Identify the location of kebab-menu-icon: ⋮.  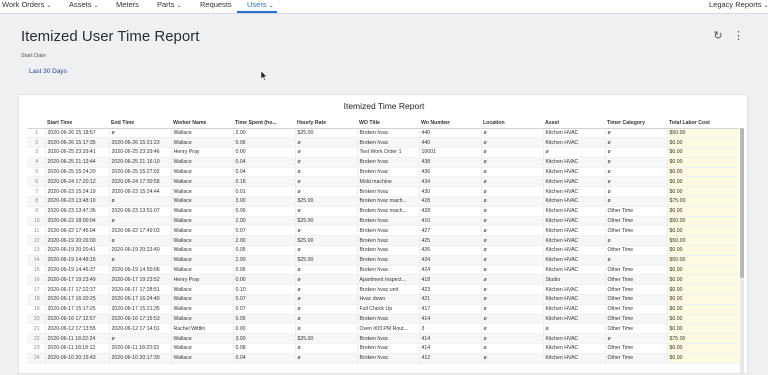
(738, 36).